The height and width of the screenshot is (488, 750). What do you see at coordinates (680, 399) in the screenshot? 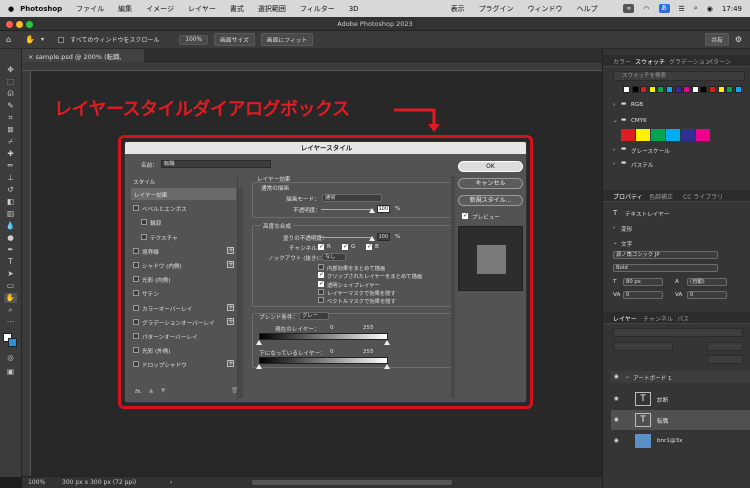
I see `layer-row: ◉ T 診断` at bounding box center [680, 399].